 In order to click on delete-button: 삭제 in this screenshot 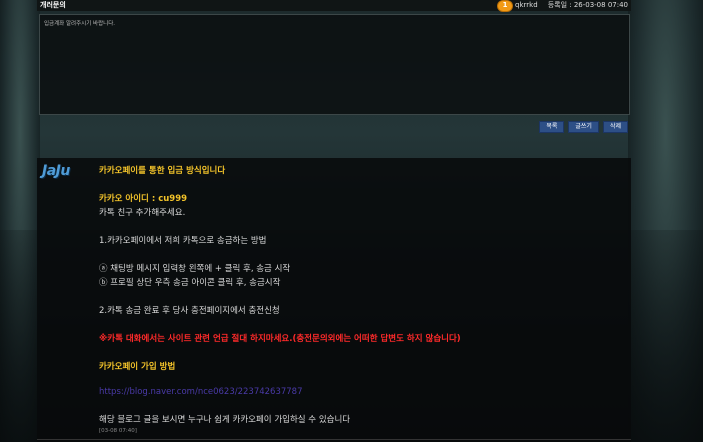, I will do `click(615, 127)`.